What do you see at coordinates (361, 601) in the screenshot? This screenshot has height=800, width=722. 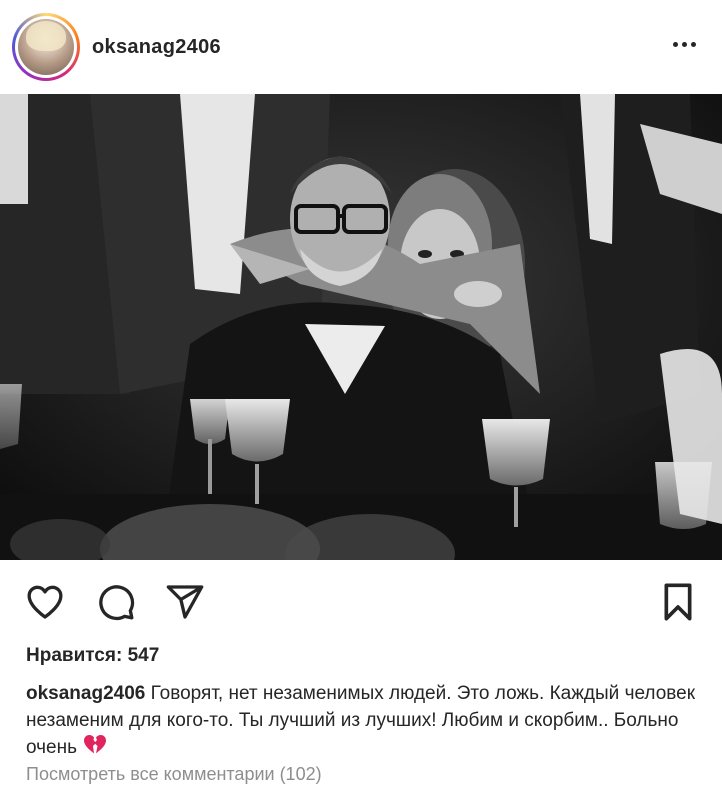 I see `action-bar` at bounding box center [361, 601].